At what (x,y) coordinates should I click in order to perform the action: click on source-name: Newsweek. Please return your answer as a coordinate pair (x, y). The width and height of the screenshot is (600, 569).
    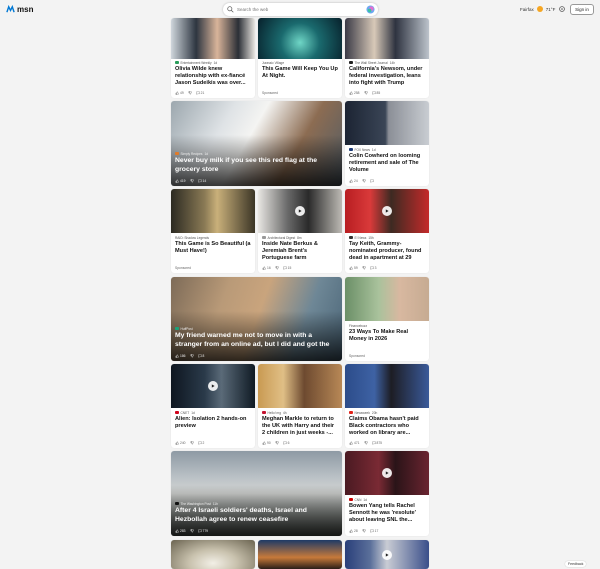
    Looking at the image, I should click on (362, 413).